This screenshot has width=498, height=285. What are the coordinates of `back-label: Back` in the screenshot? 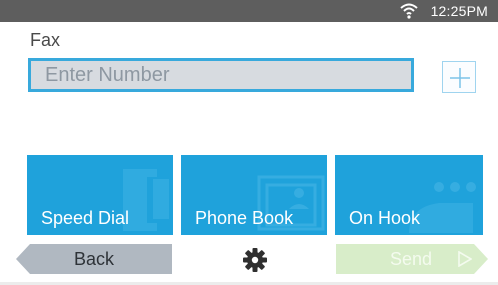 It's located at (94, 259).